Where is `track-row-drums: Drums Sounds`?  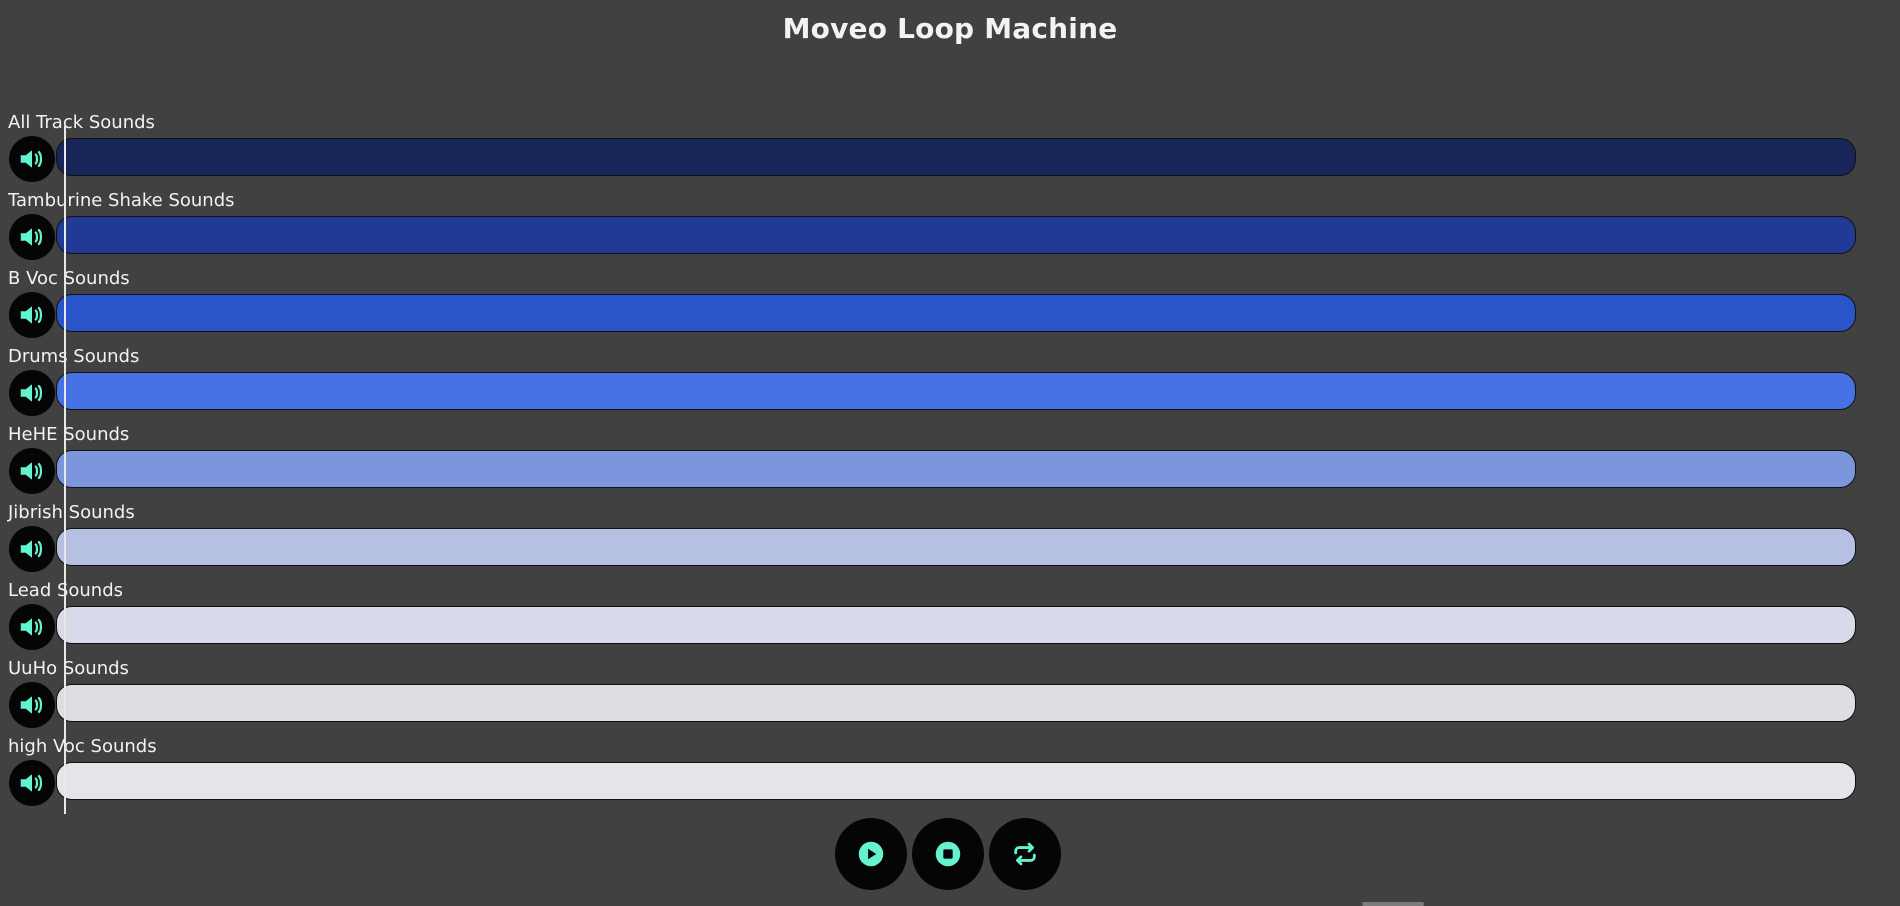 track-row-drums: Drums Sounds is located at coordinates (950, 385).